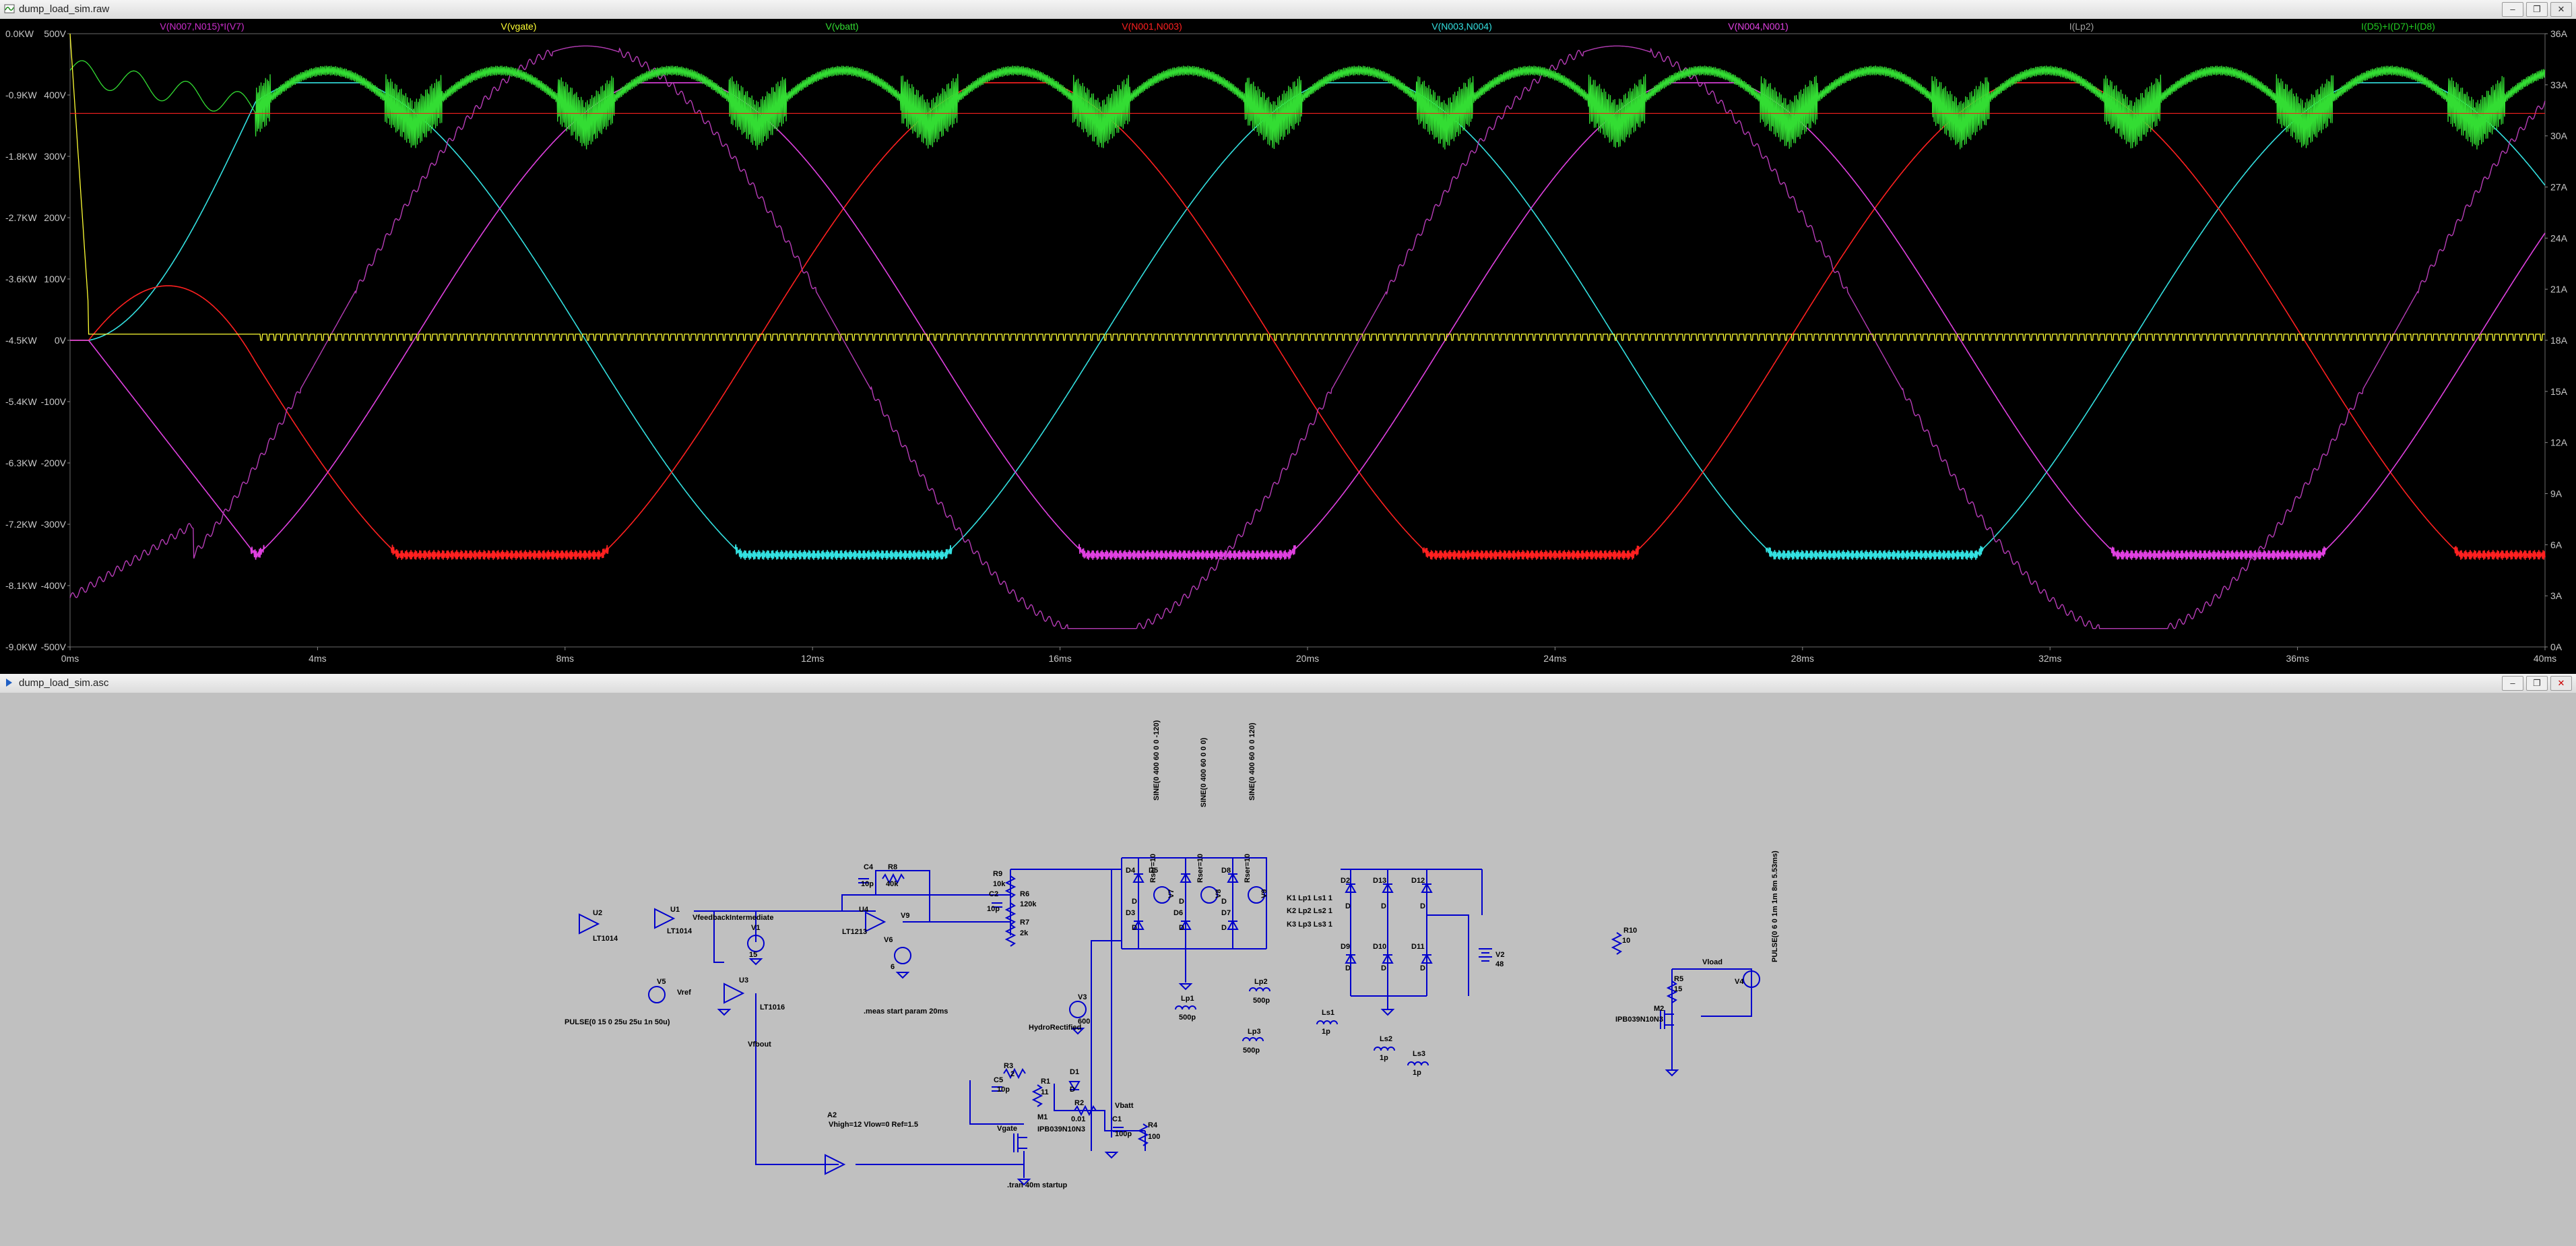 This screenshot has height=1246, width=2576. I want to click on schematic-label: LT1014, so click(680, 931).